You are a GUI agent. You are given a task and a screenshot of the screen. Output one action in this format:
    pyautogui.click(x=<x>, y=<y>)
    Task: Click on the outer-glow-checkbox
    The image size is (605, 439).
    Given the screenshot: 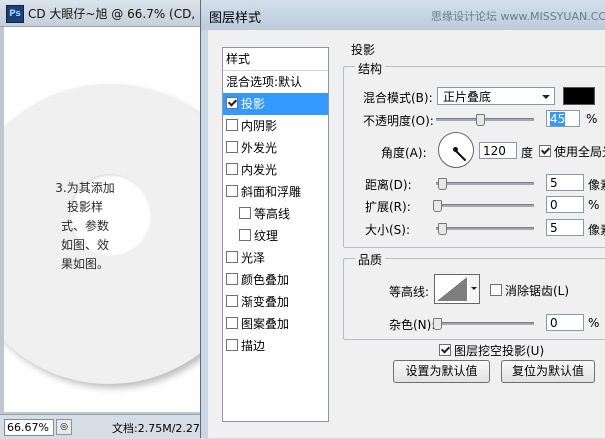 What is the action you would take?
    pyautogui.click(x=232, y=147)
    